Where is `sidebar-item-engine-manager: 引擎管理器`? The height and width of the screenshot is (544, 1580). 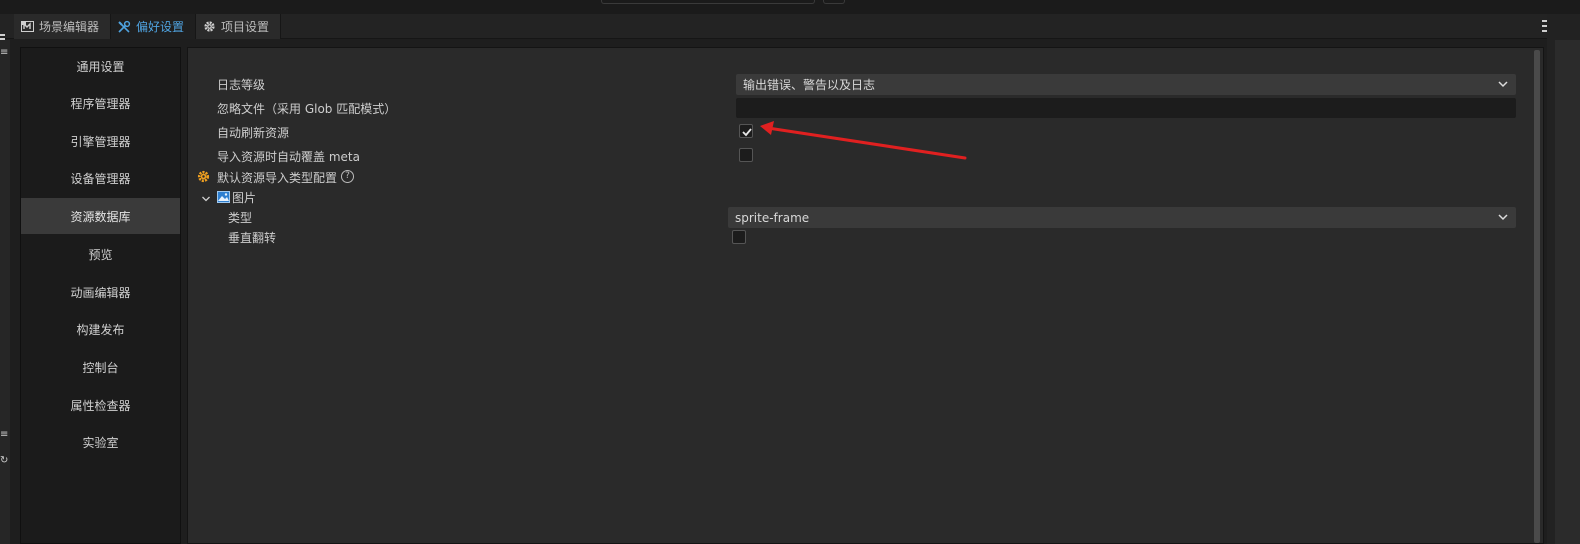 sidebar-item-engine-manager: 引擎管理器 is located at coordinates (100, 141).